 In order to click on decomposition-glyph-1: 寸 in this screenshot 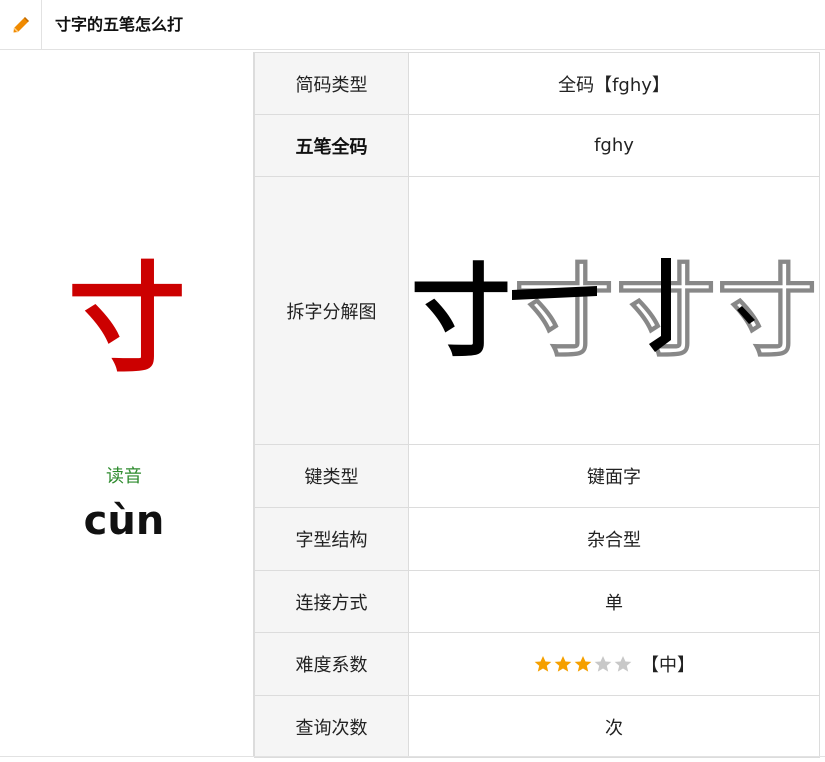, I will do `click(461, 310)`.